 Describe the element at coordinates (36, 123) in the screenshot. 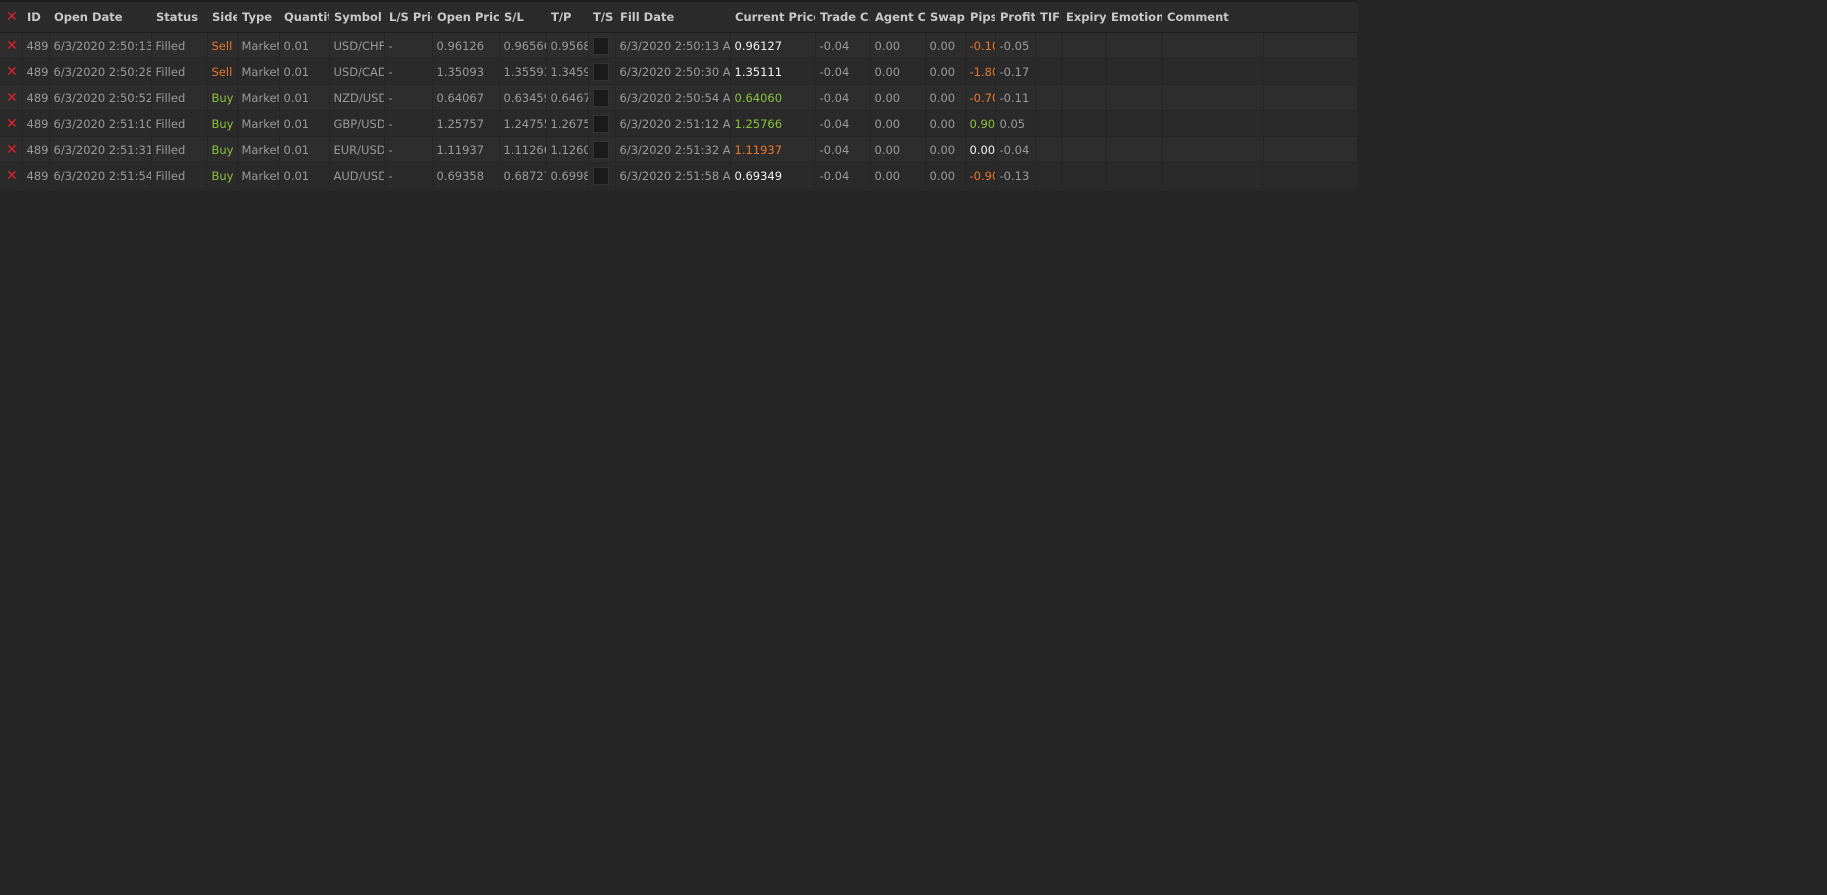

I see `cell-order-id: 4897` at that location.